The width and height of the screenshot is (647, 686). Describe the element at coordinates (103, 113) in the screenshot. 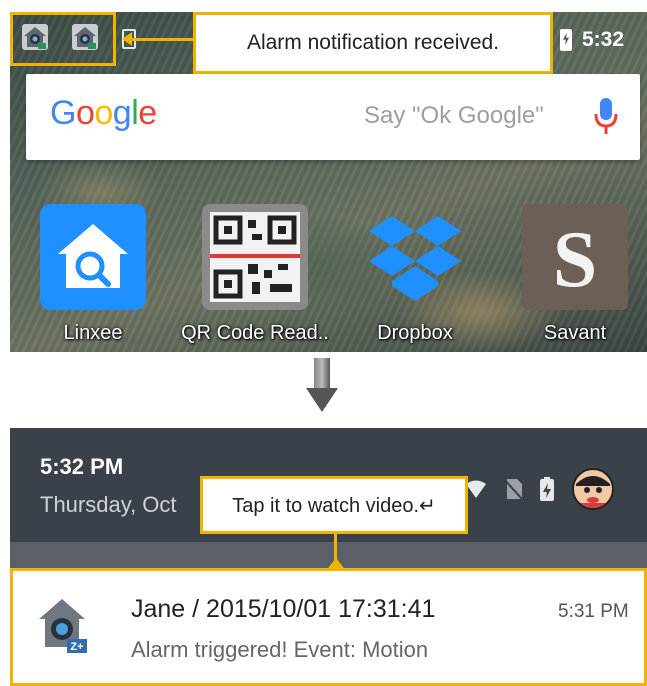

I see `google-logo: Google` at that location.